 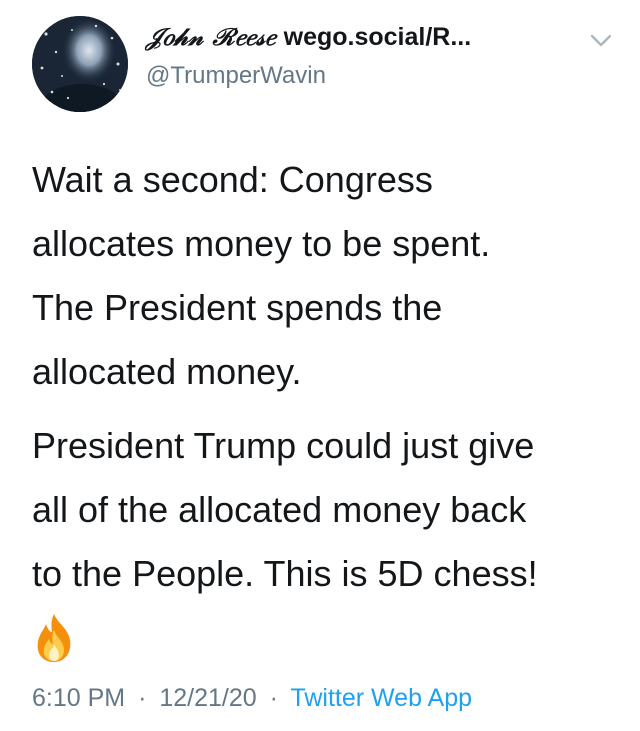 What do you see at coordinates (211, 36) in the screenshot?
I see `display-name: 𝒥𝑜𝒽𝓃 ℛ𝑒𝑒𝓈𝑒` at bounding box center [211, 36].